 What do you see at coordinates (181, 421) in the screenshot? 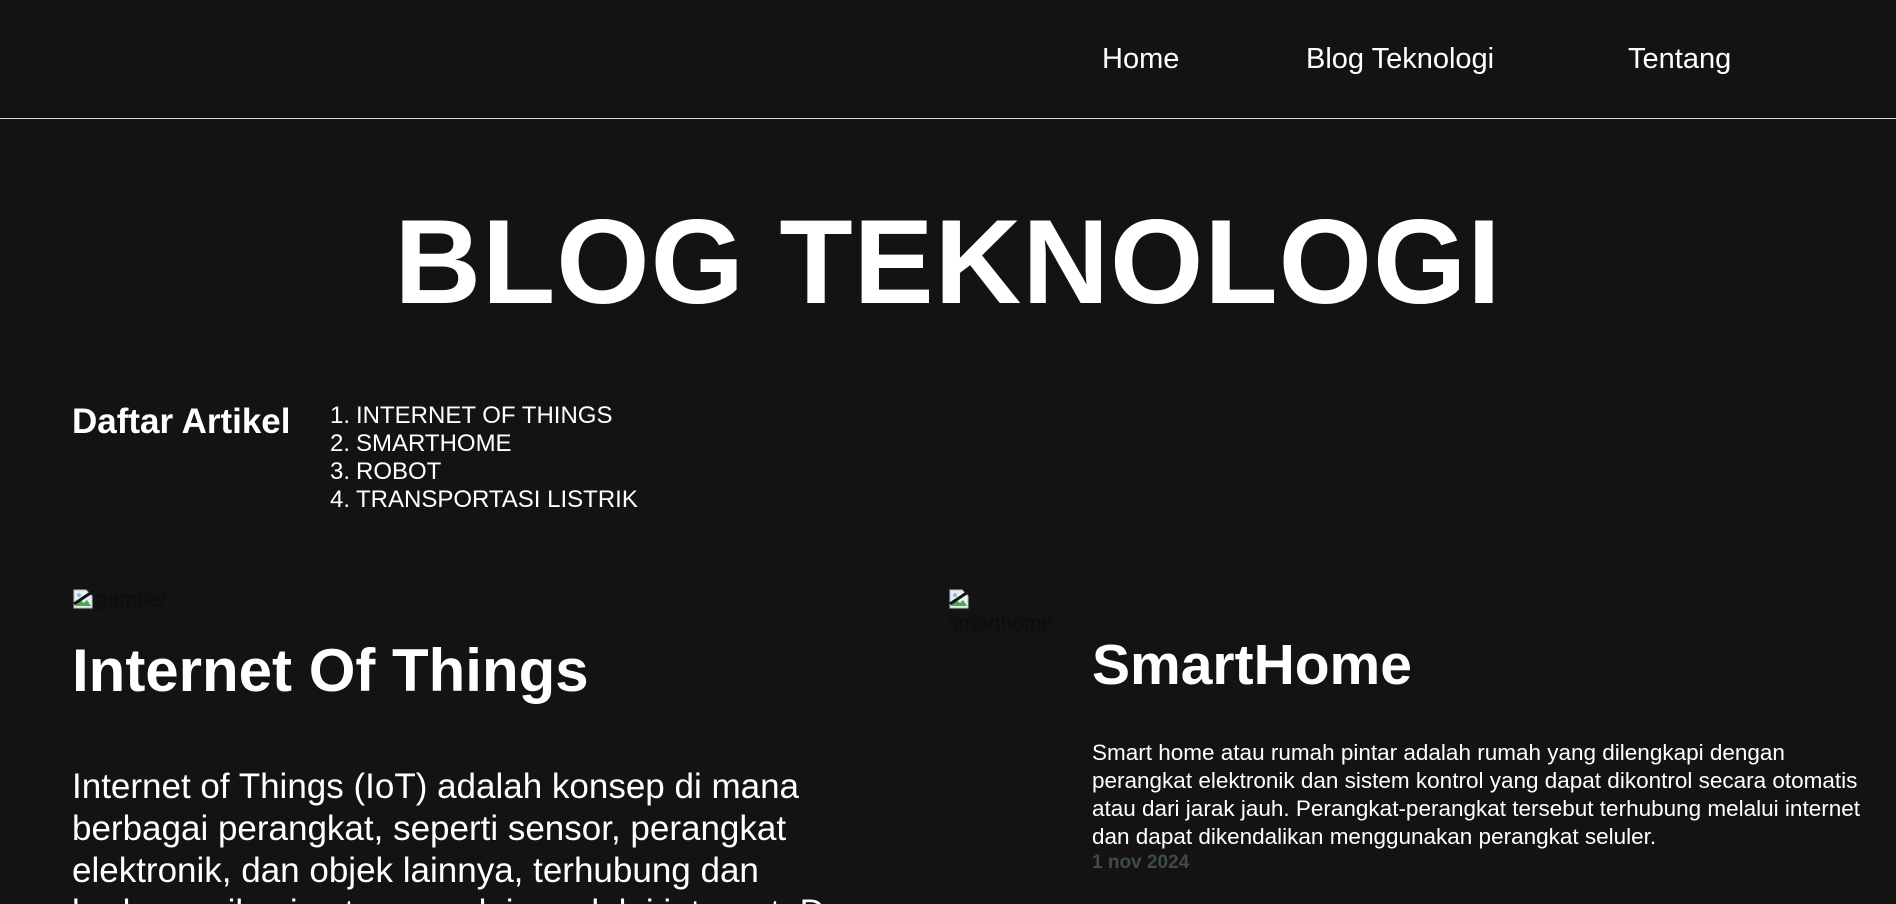
I see `article-list-heading: Daftar Artikel` at bounding box center [181, 421].